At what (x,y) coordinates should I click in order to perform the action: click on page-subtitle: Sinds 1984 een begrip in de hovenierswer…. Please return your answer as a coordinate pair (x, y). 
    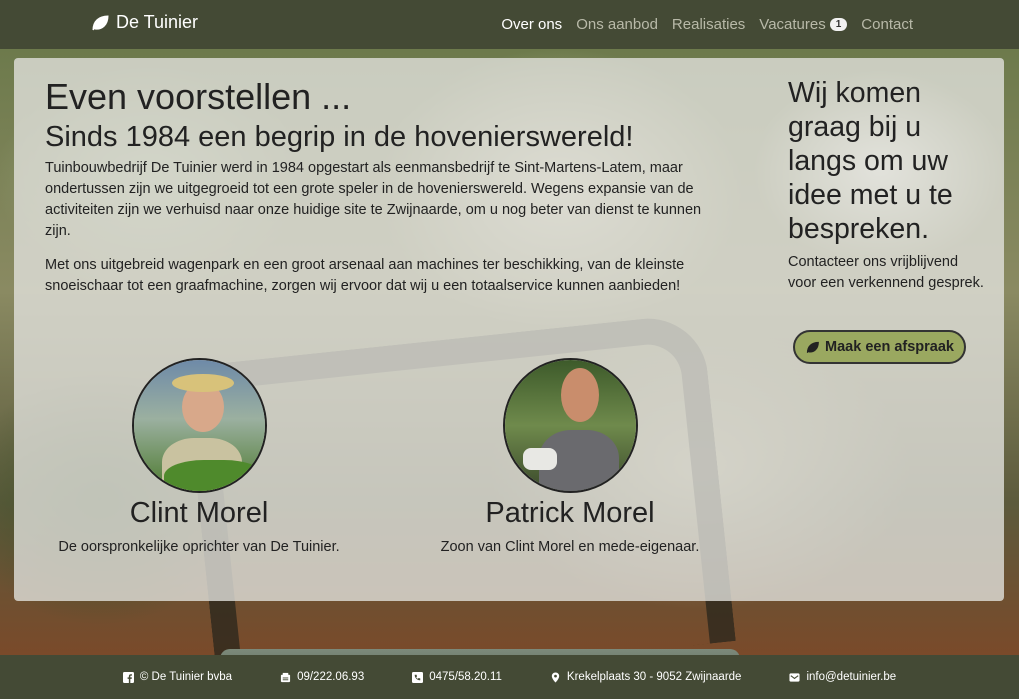
    Looking at the image, I should click on (339, 137).